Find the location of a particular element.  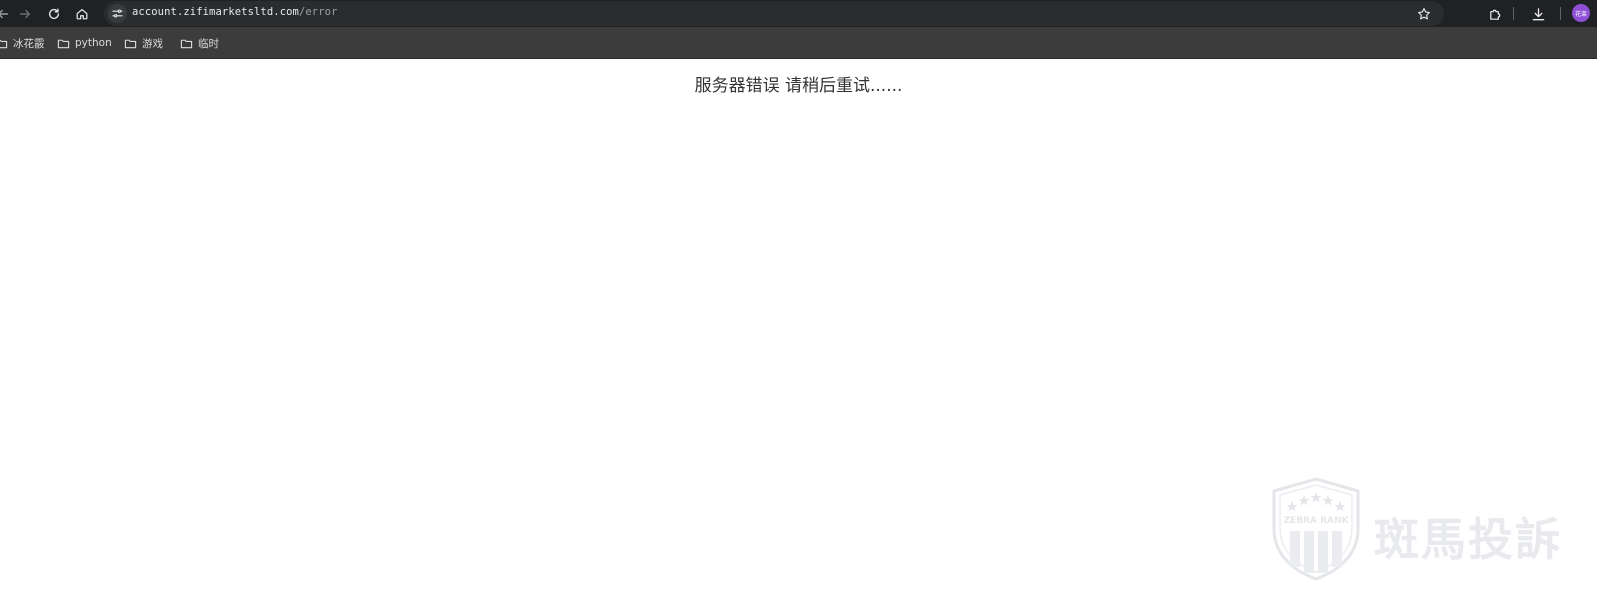

shield-logo-icon: ZEBRA RANK is located at coordinates (1316, 529).